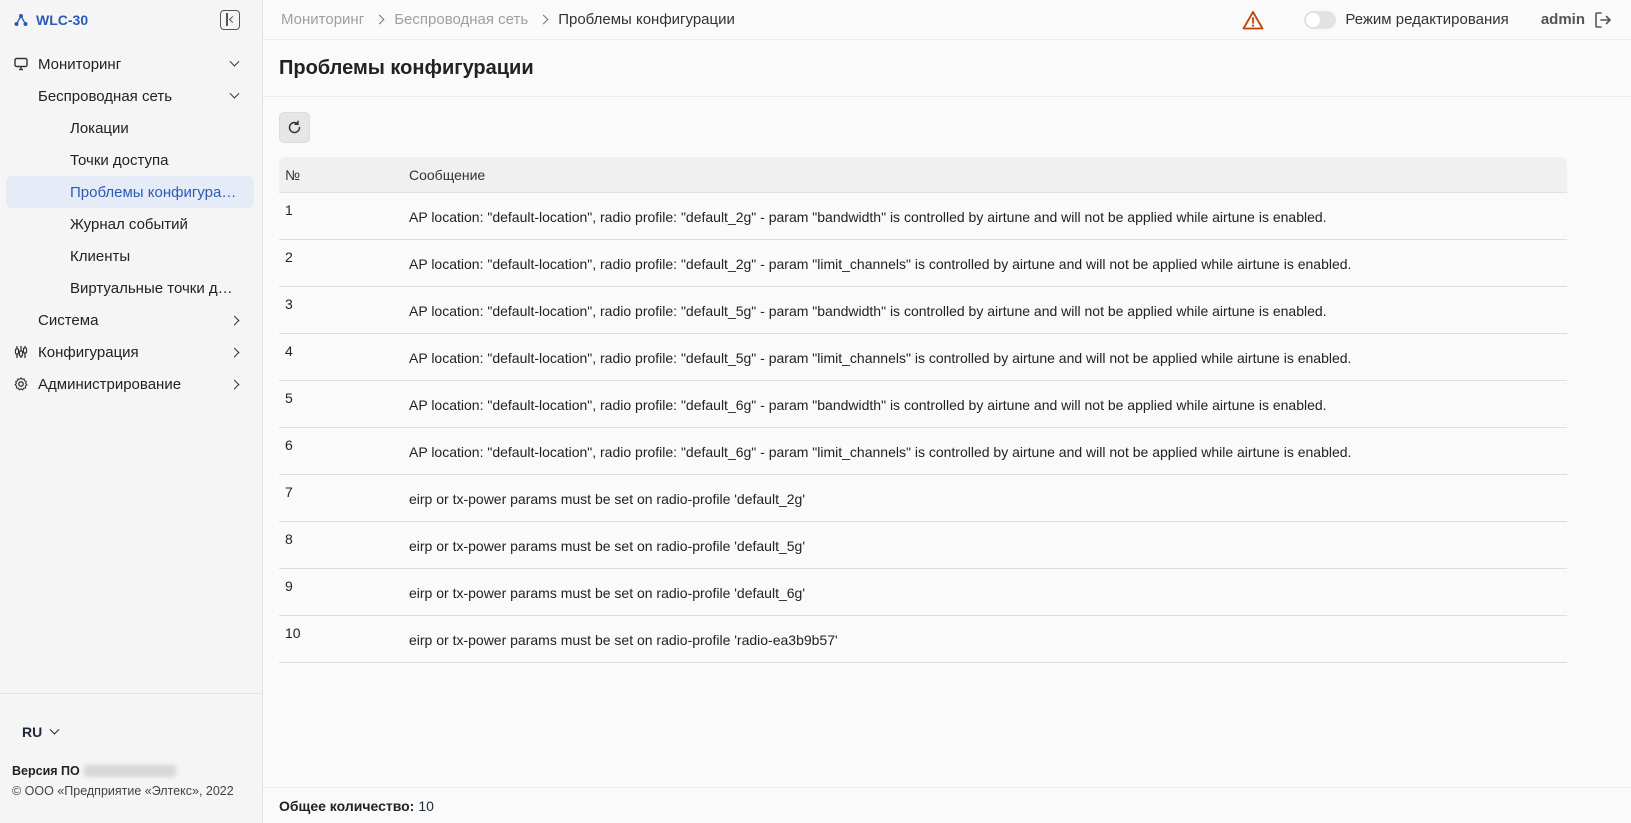 This screenshot has width=1631, height=823. Describe the element at coordinates (130, 128) in the screenshot. I see `sidebar-item-locations: Локации` at that location.